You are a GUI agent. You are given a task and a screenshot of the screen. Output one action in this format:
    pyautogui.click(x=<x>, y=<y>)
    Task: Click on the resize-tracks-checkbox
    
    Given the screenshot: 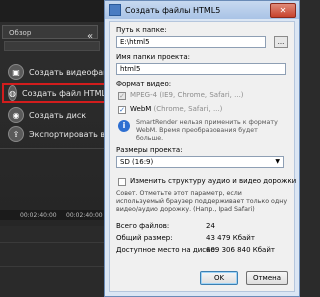 What is the action you would take?
    pyautogui.click(x=122, y=182)
    